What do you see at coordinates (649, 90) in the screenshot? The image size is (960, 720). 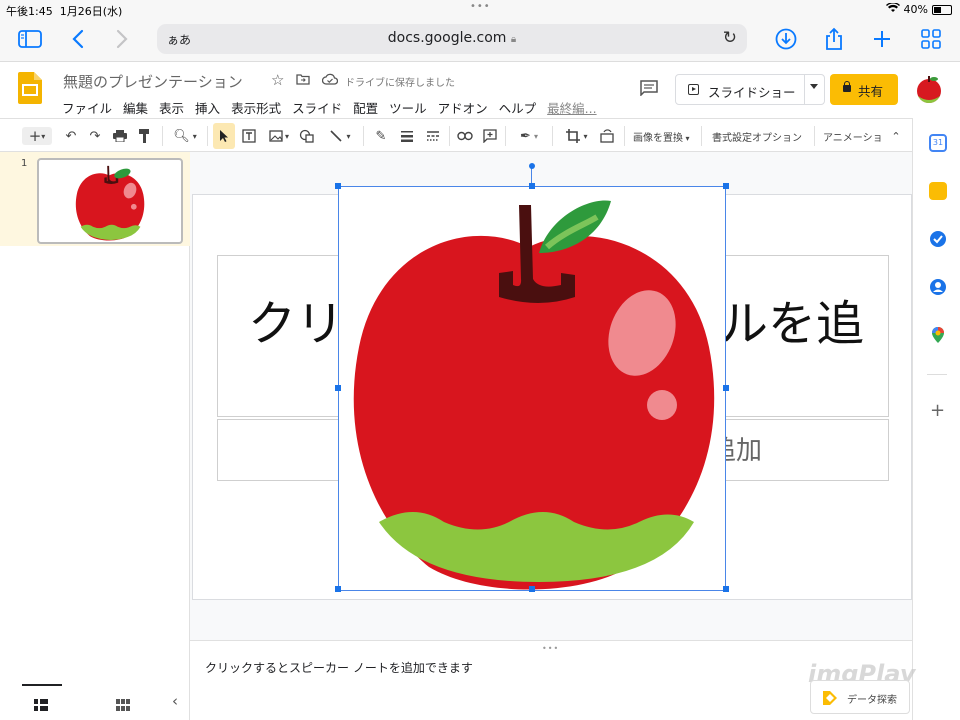 I see `comment-icon` at bounding box center [649, 90].